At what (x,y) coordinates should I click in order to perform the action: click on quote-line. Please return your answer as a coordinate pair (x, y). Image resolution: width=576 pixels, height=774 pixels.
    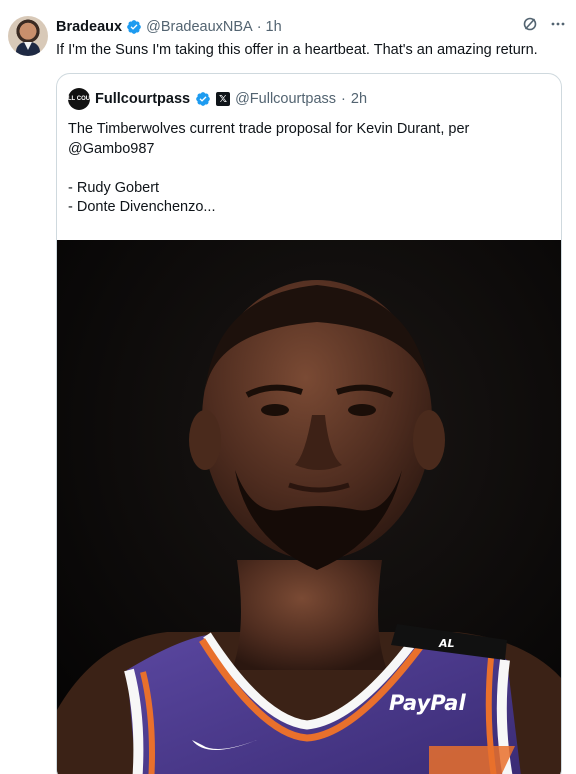
    Looking at the image, I should click on (308, 169).